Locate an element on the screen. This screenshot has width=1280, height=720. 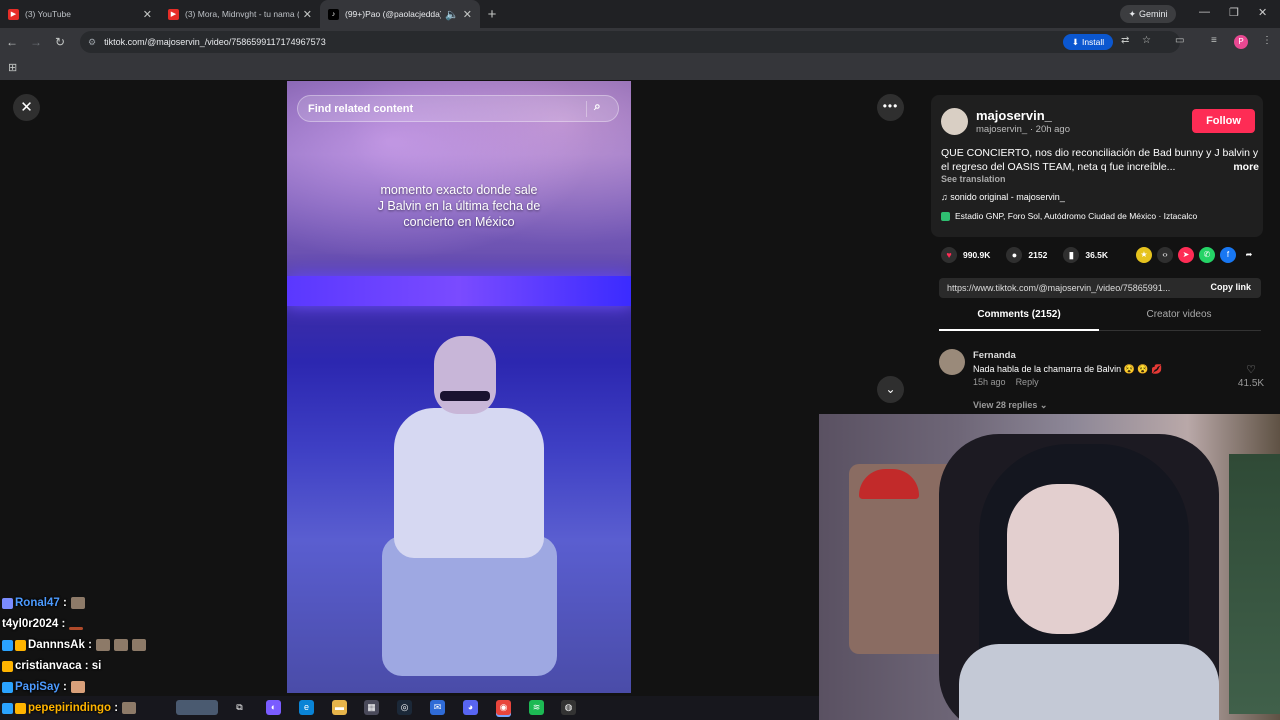
likes-count: 990.9K is located at coordinates (977, 255).